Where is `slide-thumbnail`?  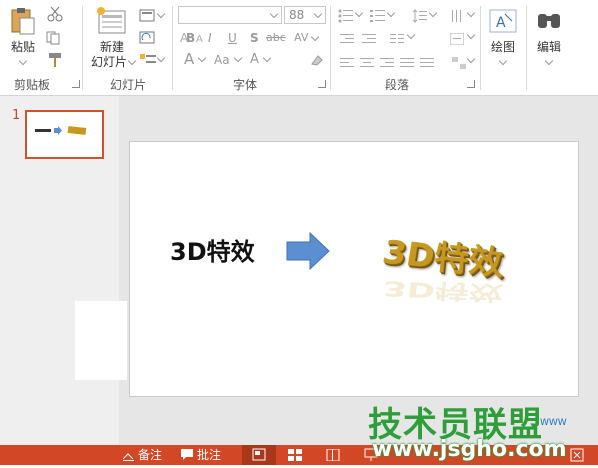 slide-thumbnail is located at coordinates (64, 134).